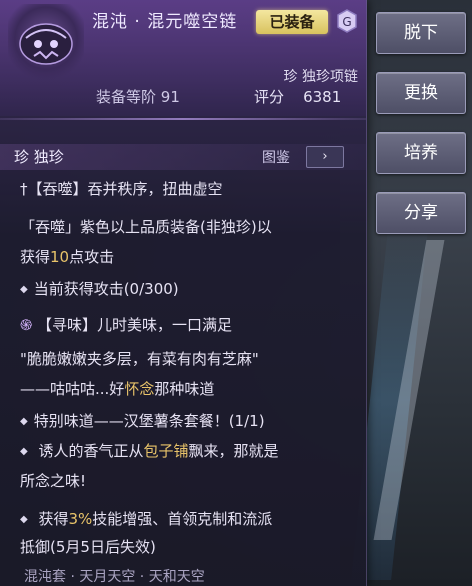 Image resolution: width=472 pixels, height=586 pixels. Describe the element at coordinates (53, 481) in the screenshot. I see `effect-line: 所念之味!` at that location.